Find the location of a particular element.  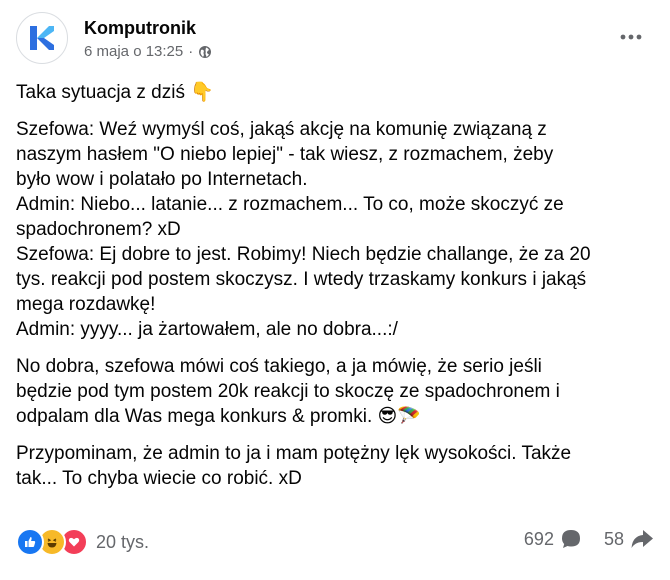

like-icon is located at coordinates (30, 542).